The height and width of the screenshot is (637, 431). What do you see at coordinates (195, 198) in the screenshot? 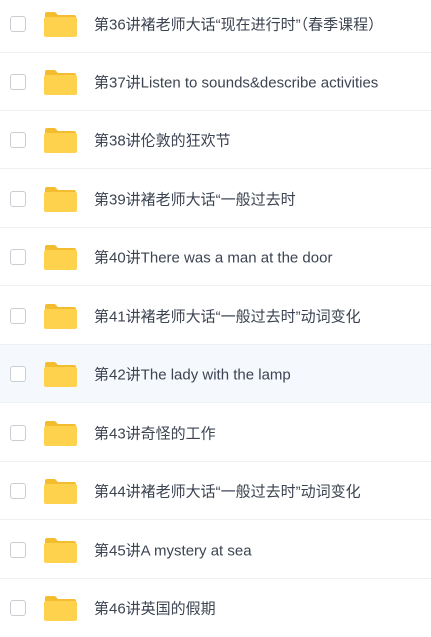
I see `file-name: 第39讲褚老师大话“一般过去时` at bounding box center [195, 198].